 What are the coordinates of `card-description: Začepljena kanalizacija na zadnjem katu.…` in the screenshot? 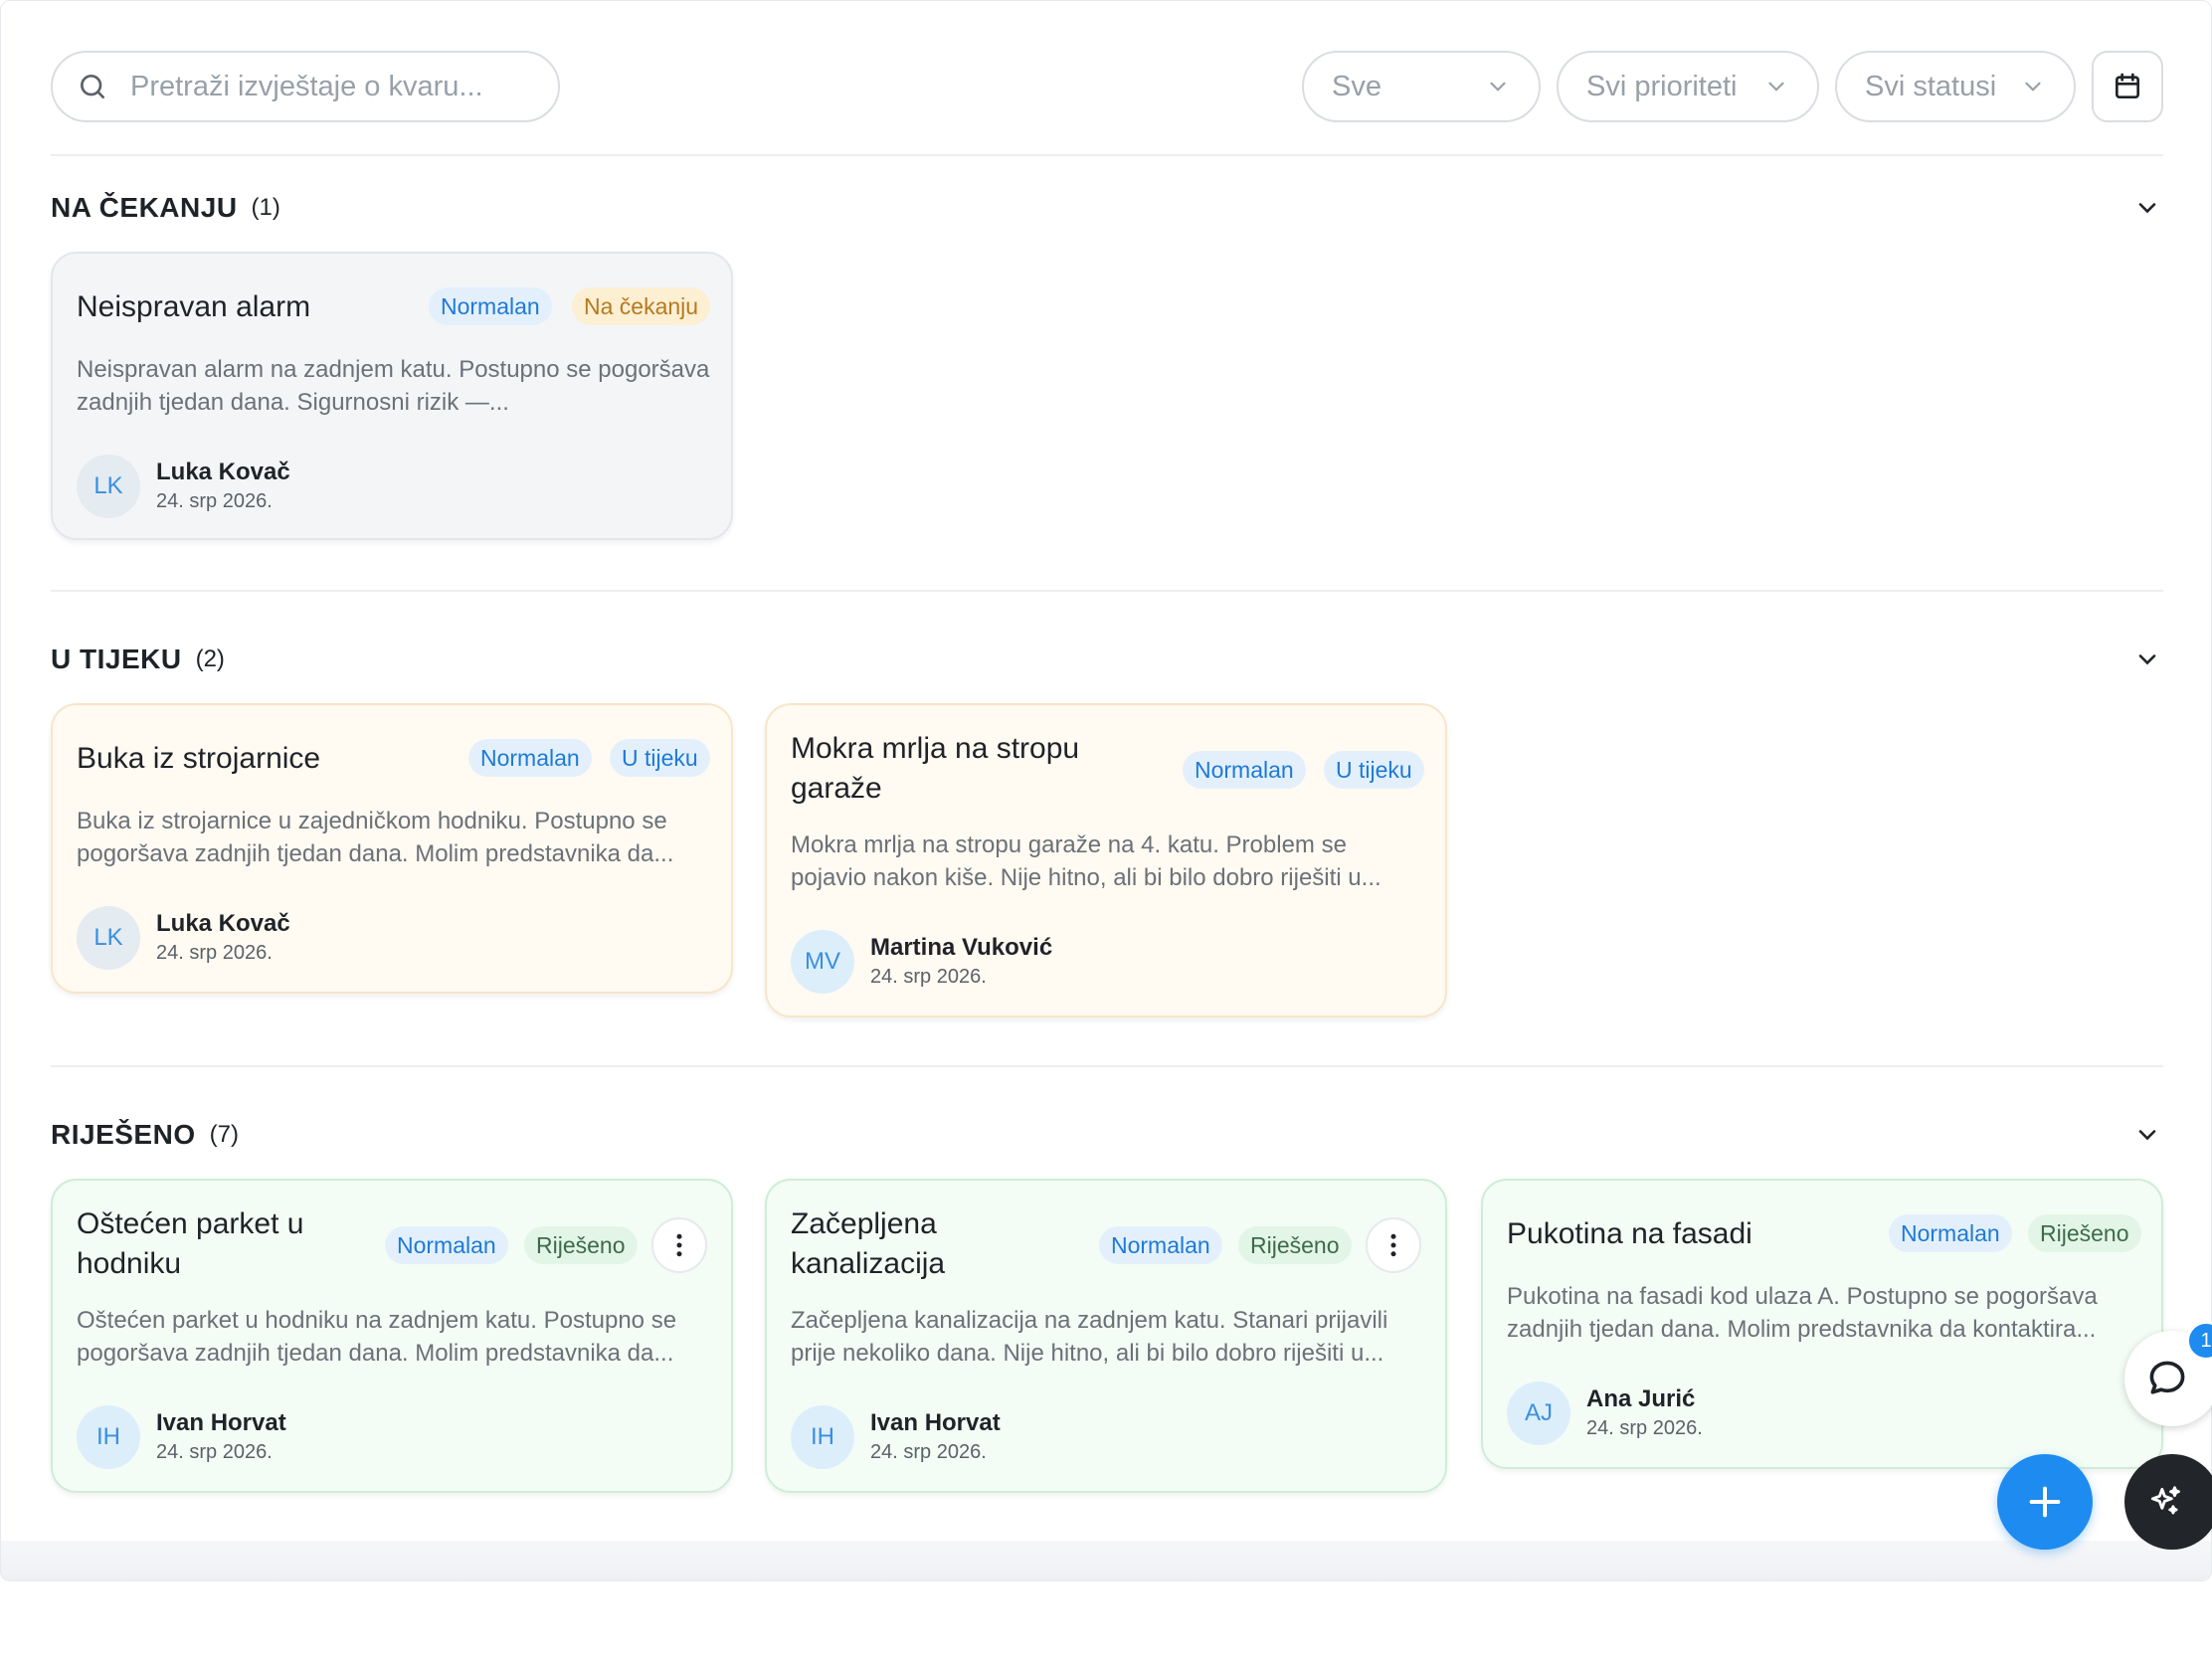 It's located at (1089, 1337).